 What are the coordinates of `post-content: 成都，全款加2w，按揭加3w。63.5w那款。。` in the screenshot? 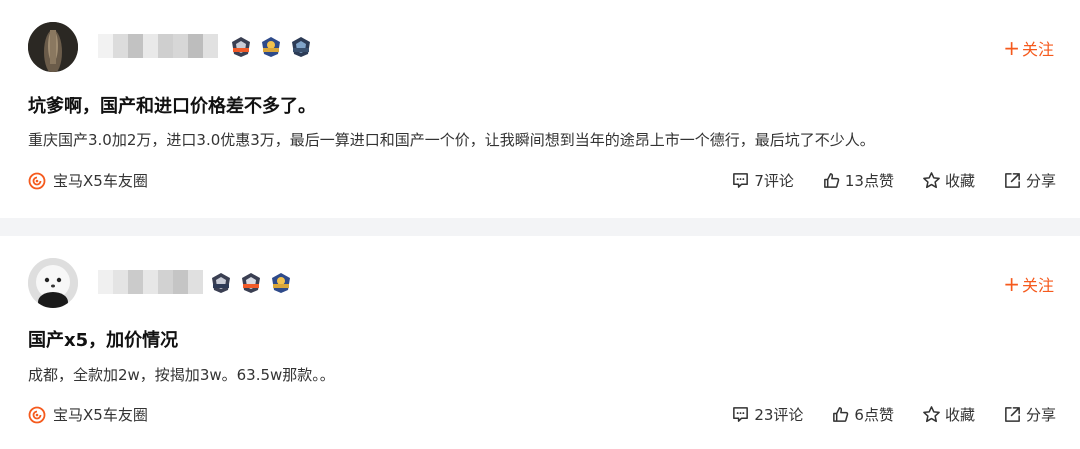 It's located at (181, 374).